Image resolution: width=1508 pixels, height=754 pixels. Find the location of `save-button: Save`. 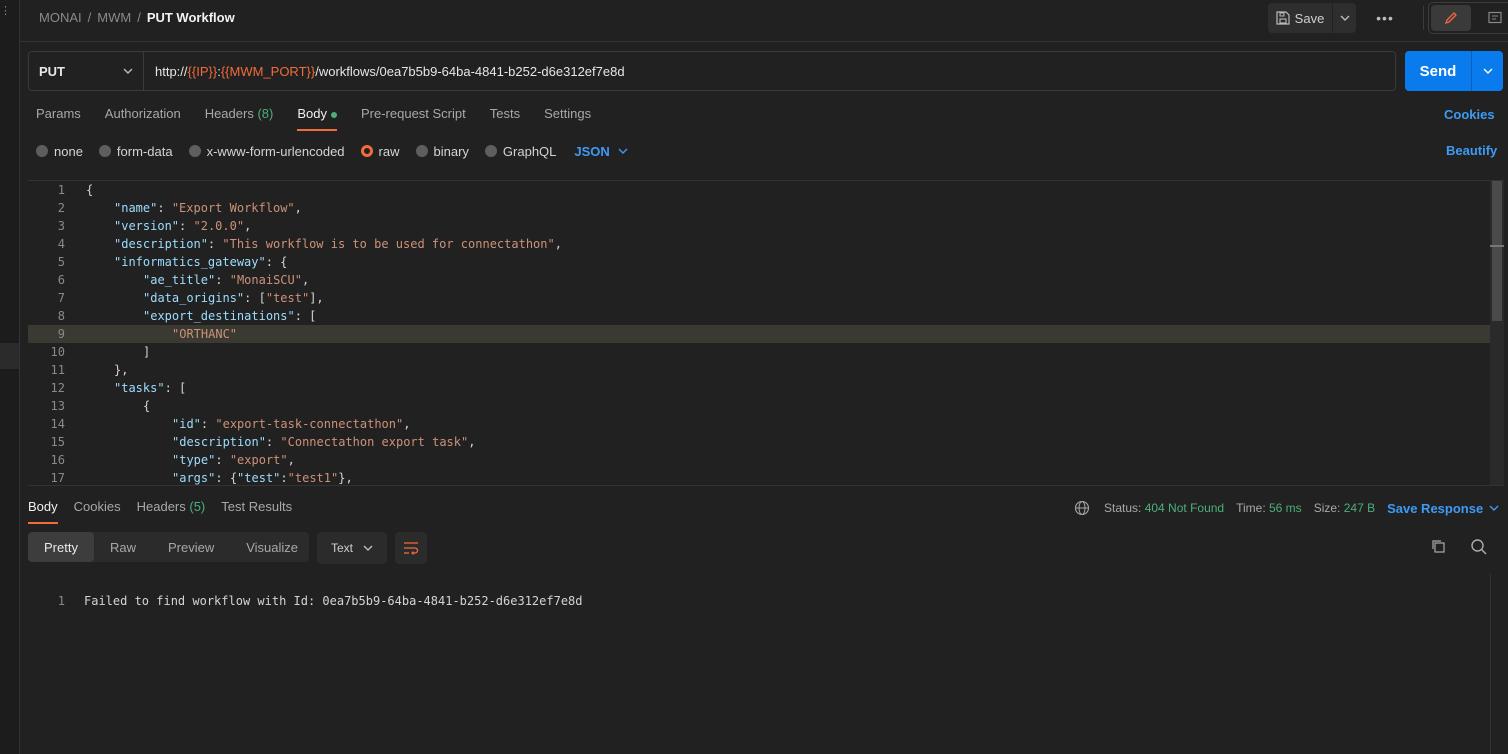

save-button: Save is located at coordinates (1300, 18).